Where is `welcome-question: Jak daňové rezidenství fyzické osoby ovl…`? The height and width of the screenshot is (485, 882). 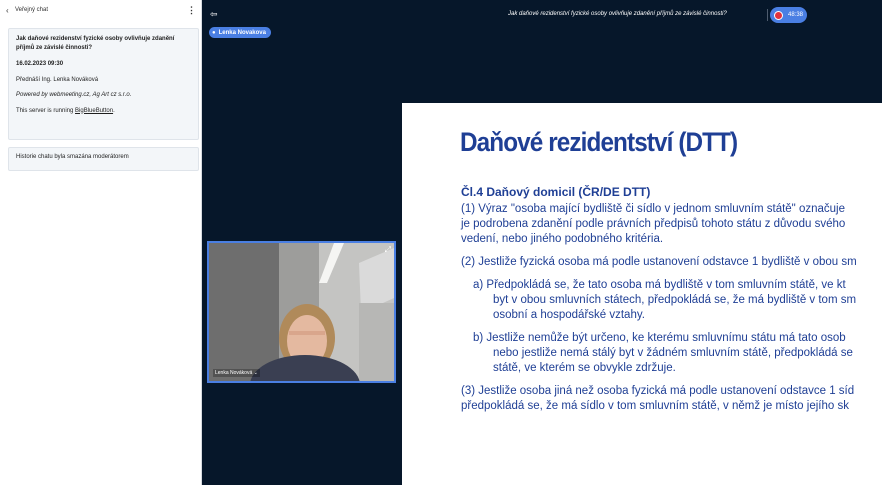 welcome-question: Jak daňové rezidenství fyzické osoby ovl… is located at coordinates (95, 43).